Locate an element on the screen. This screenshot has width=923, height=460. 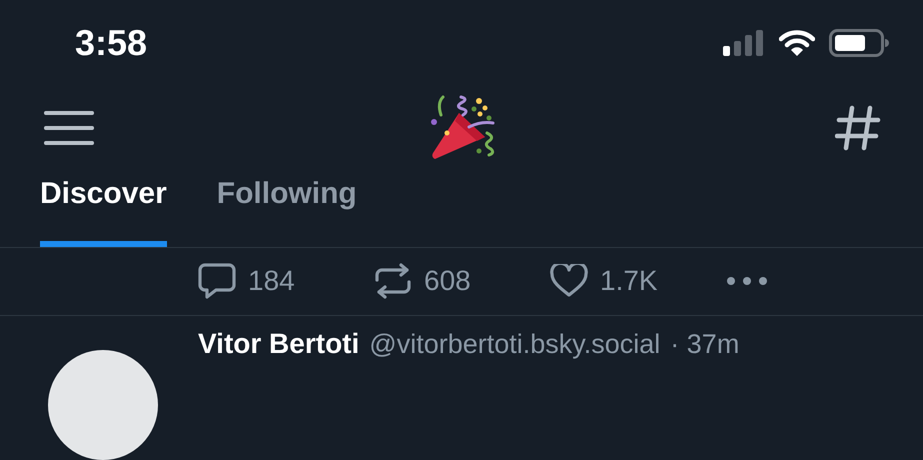
repost-count: 608 is located at coordinates (447, 281).